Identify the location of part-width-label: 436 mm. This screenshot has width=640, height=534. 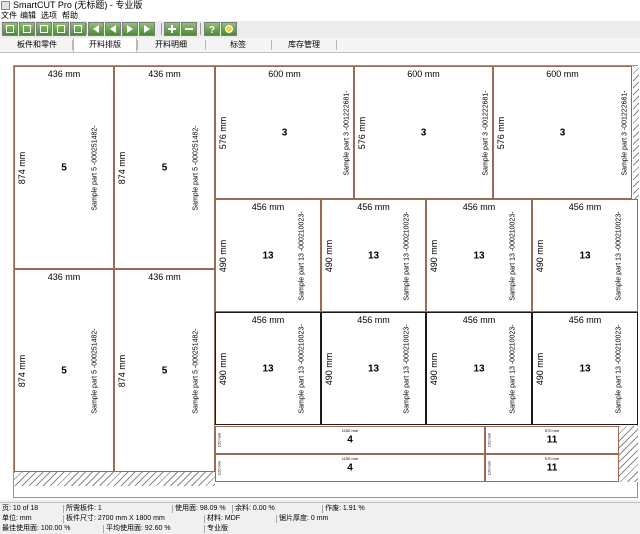
(164, 277).